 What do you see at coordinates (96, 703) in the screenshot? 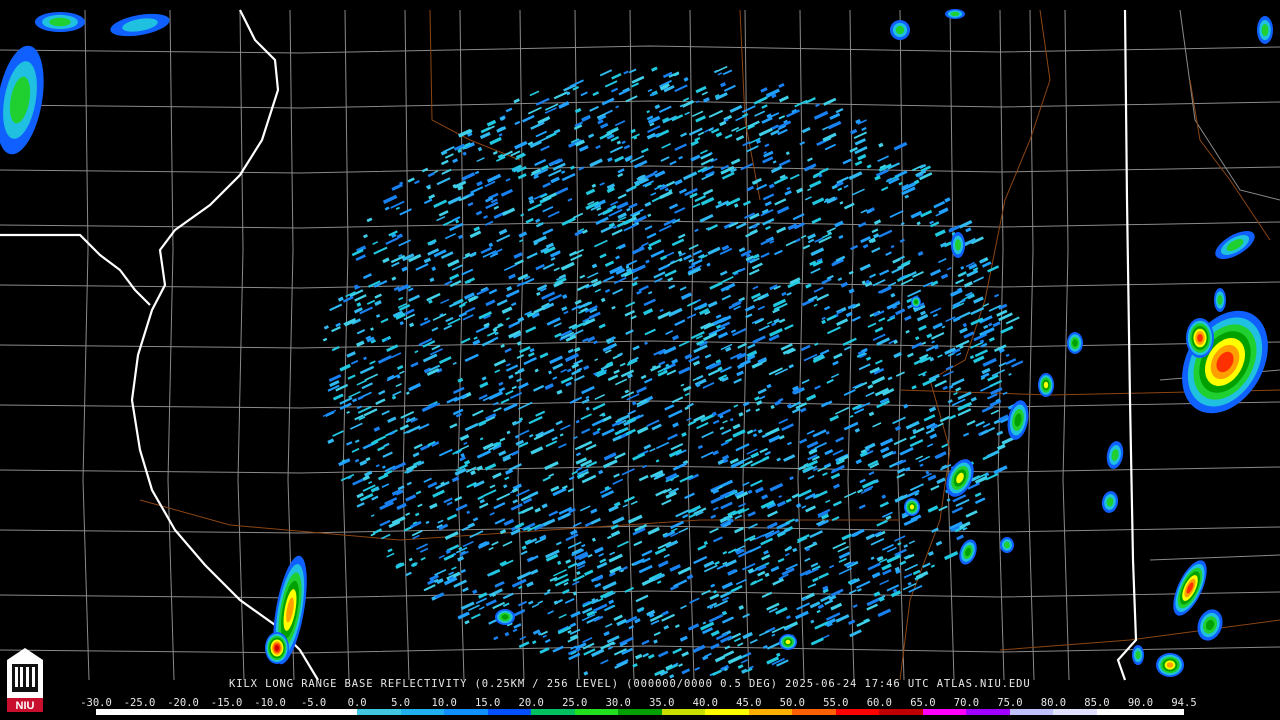
I see `scale-label: -30.0` at bounding box center [96, 703].